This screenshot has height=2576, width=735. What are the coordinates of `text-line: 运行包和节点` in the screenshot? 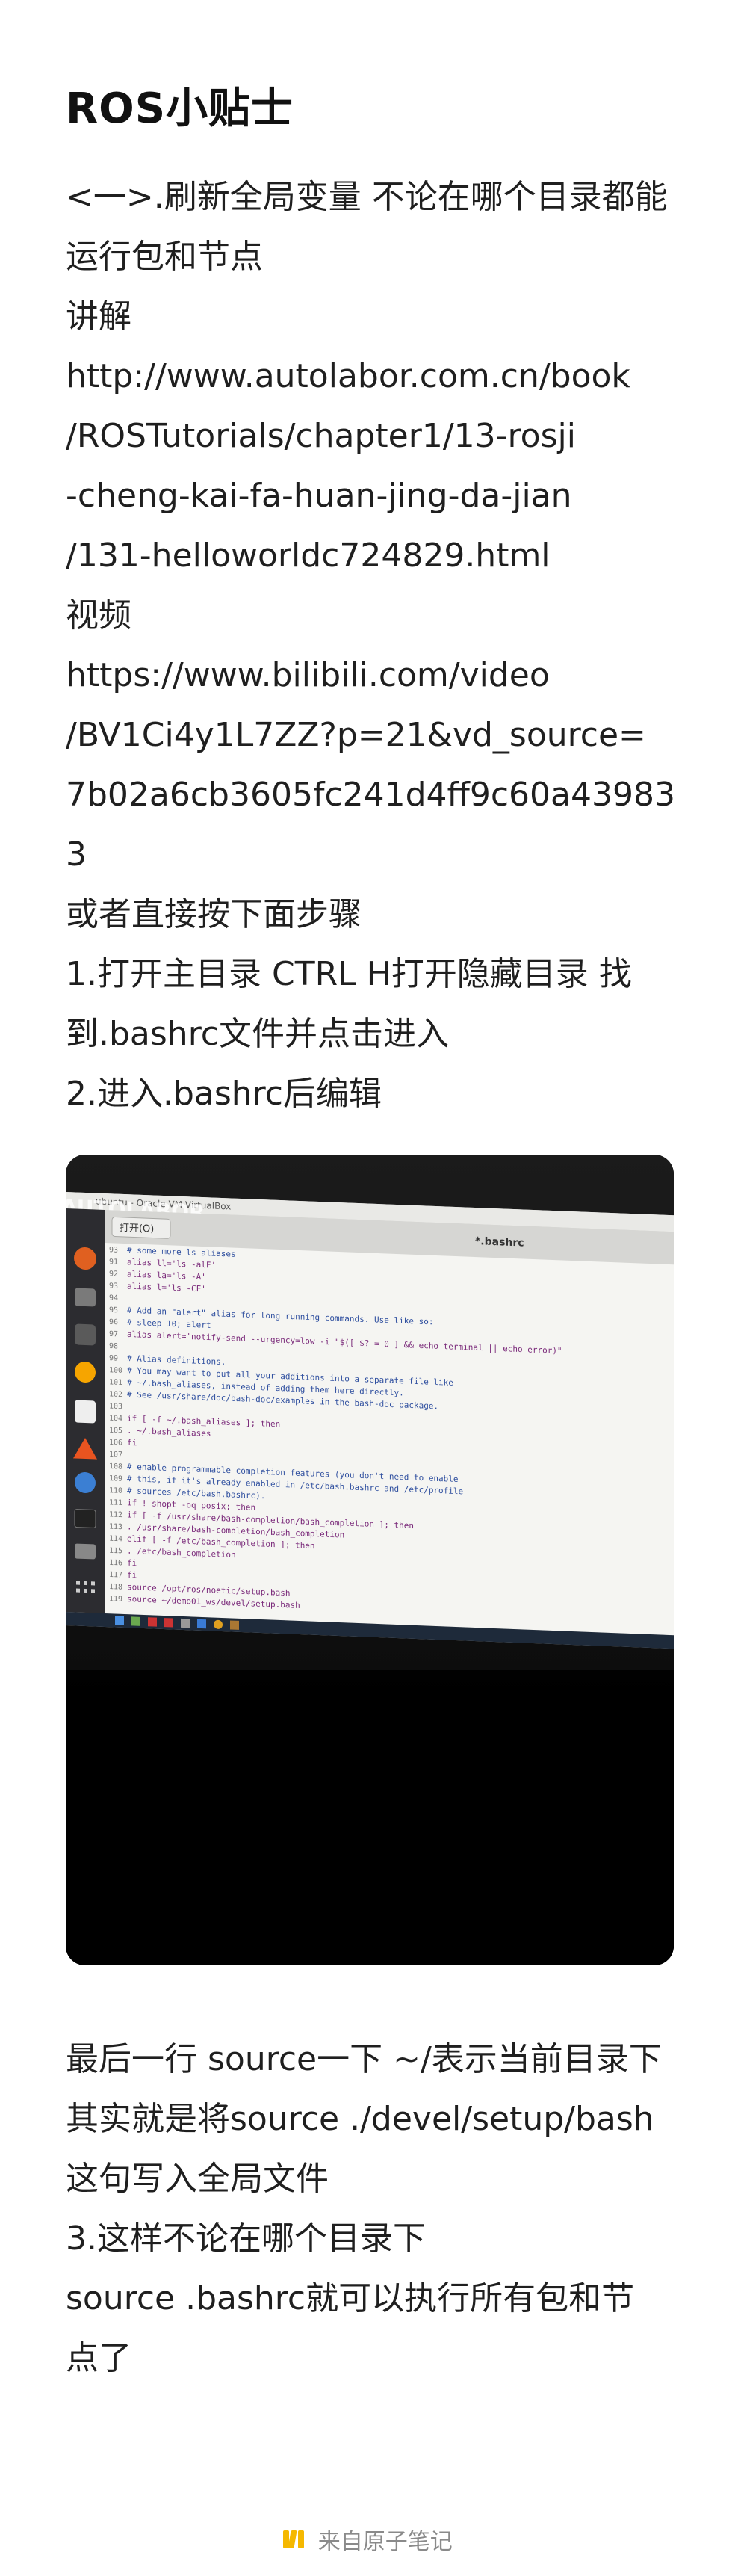 It's located at (164, 257).